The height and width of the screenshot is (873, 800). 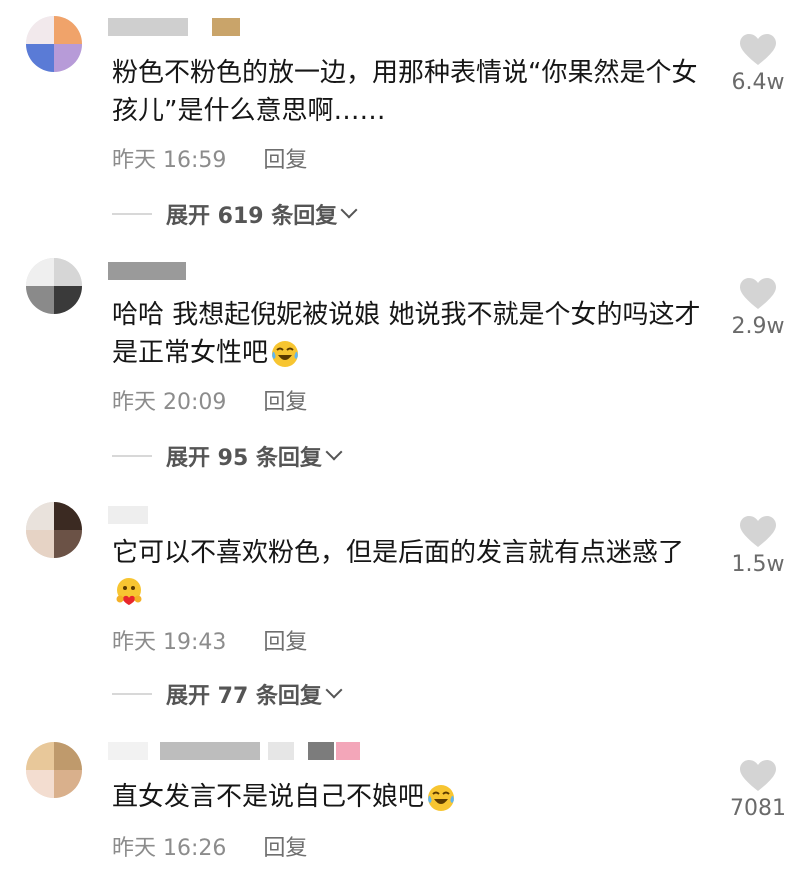 What do you see at coordinates (758, 564) in the screenshot?
I see `like-count: 1.5w` at bounding box center [758, 564].